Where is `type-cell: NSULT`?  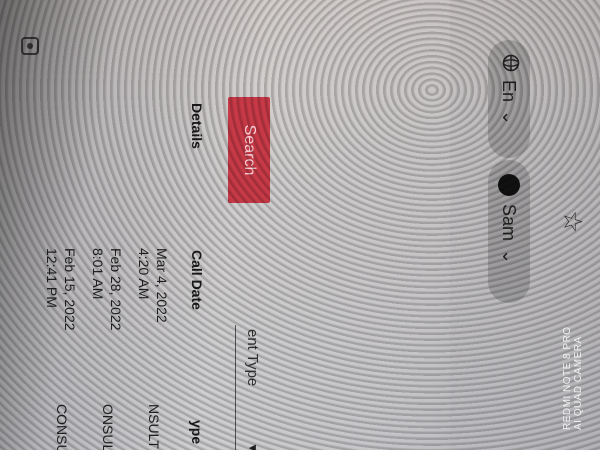
type-cell: NSULT is located at coordinates (154, 426).